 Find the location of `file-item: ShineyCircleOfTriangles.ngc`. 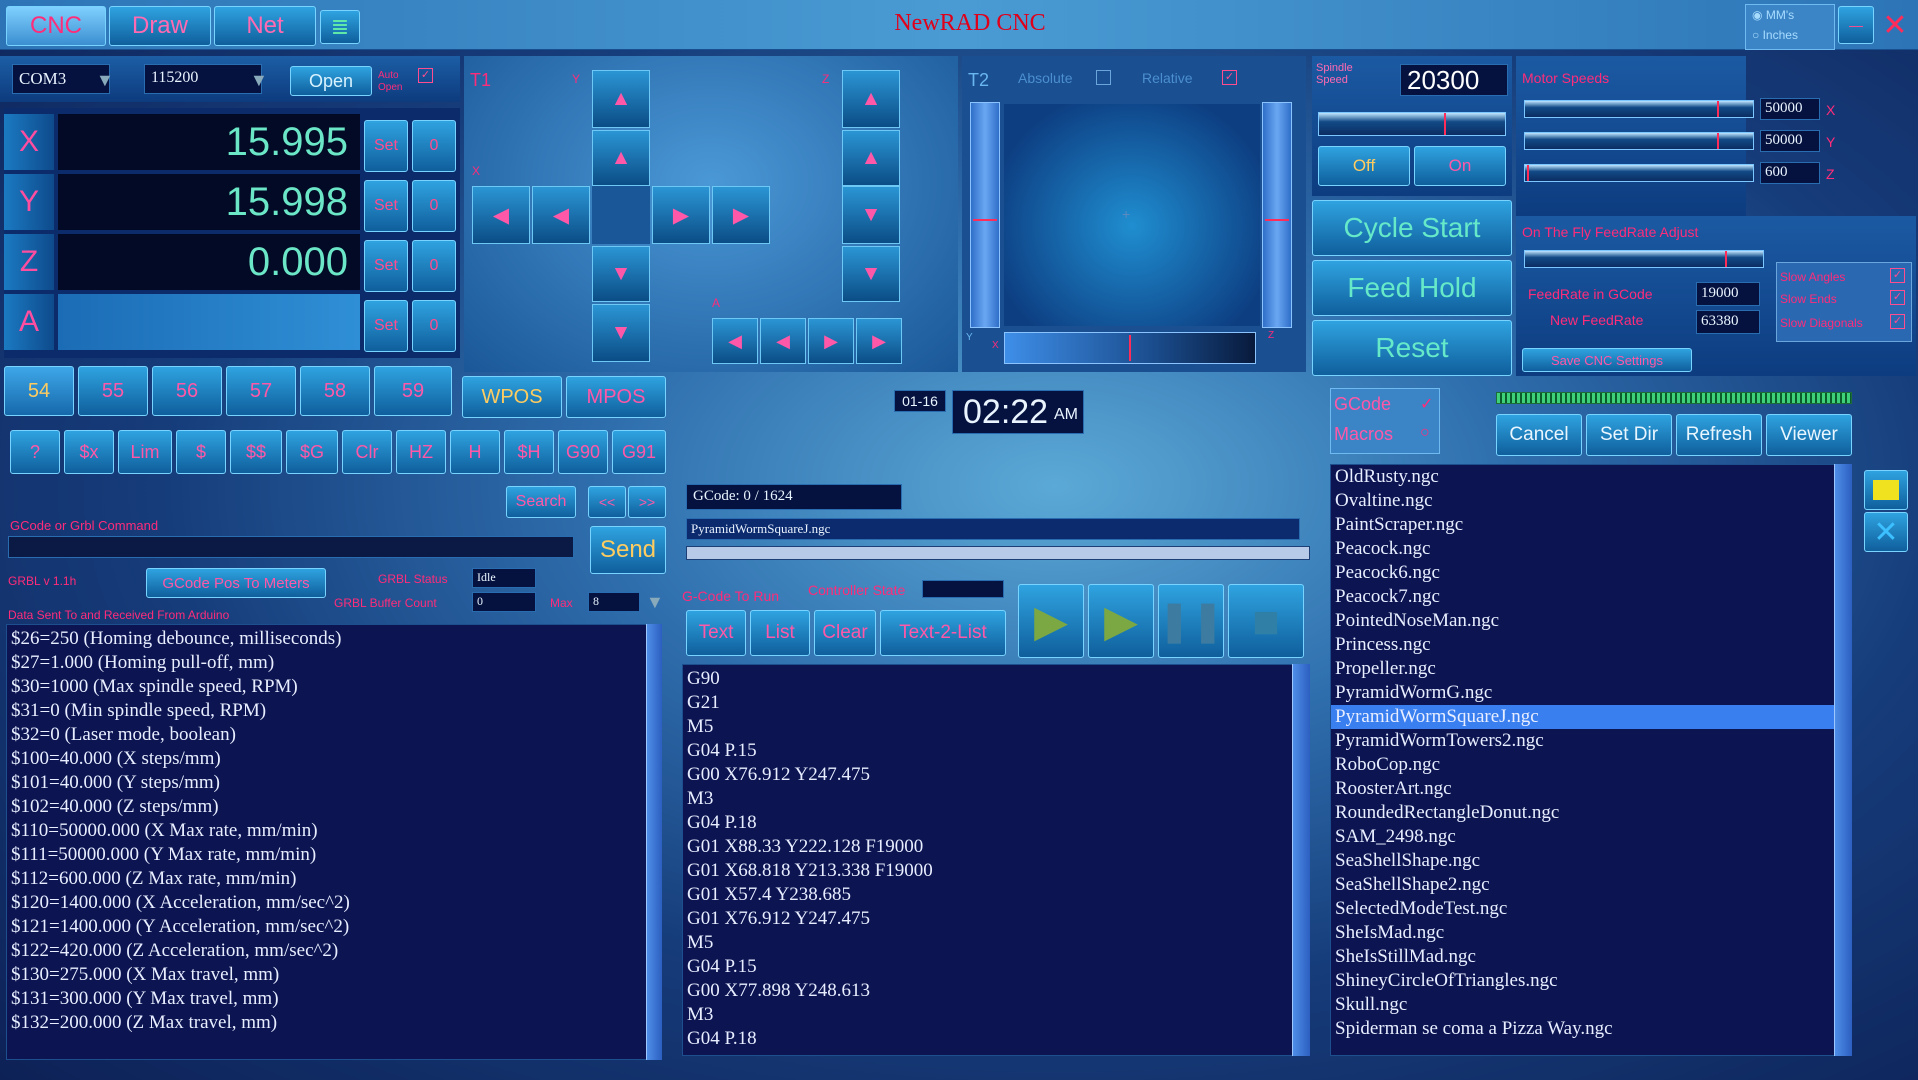

file-item: ShineyCircleOfTriangles.ngc is located at coordinates (1589, 981).